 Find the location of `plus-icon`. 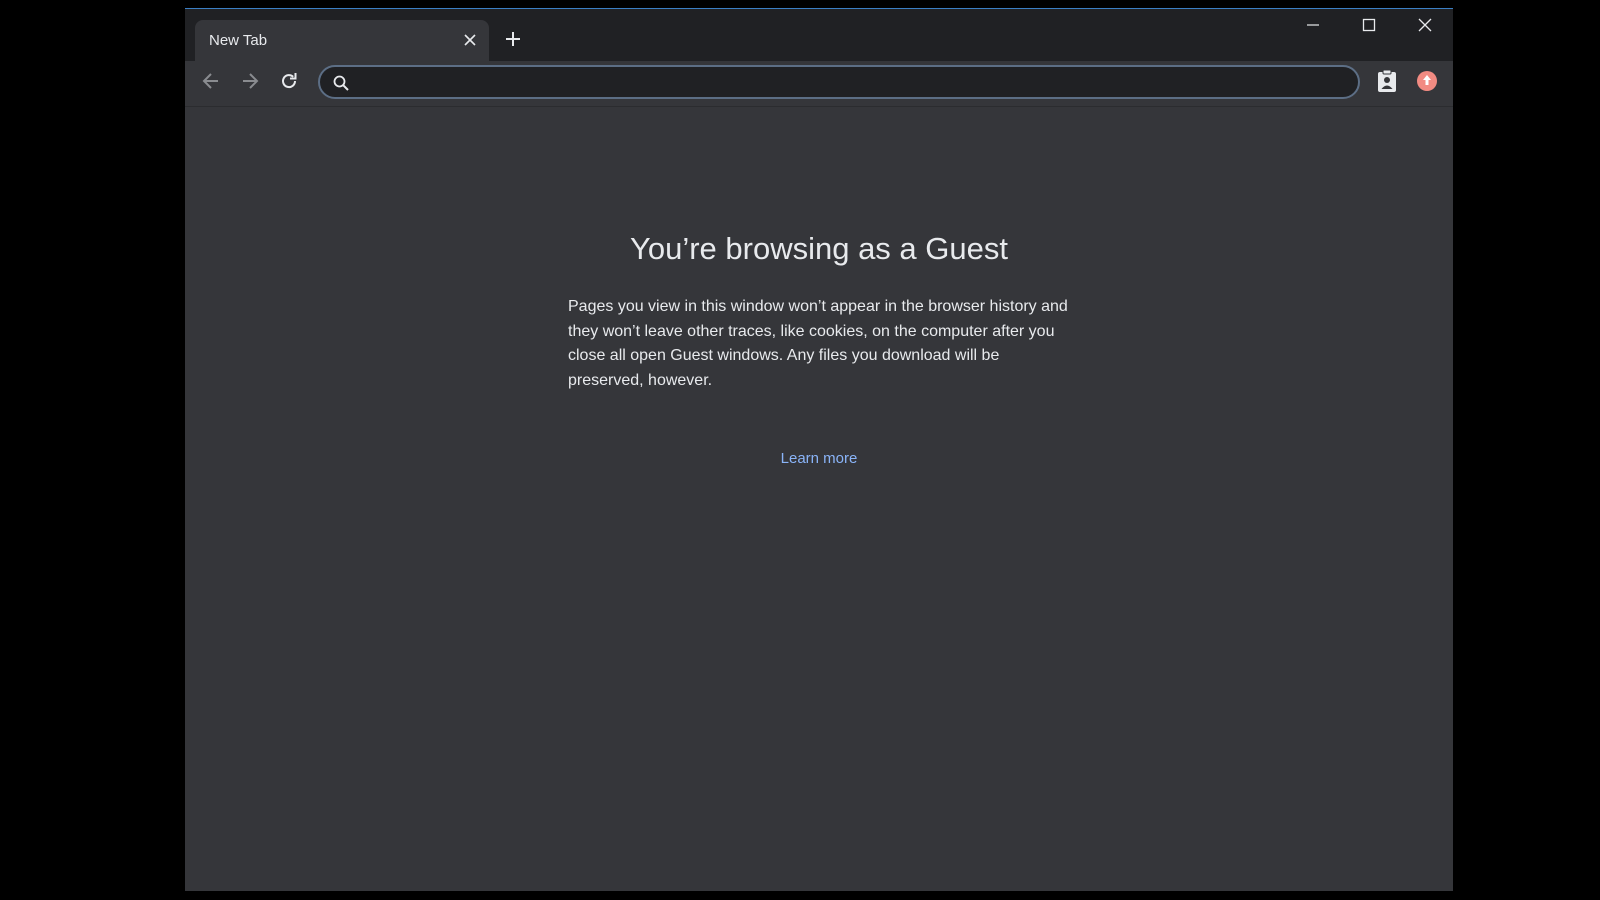

plus-icon is located at coordinates (513, 41).